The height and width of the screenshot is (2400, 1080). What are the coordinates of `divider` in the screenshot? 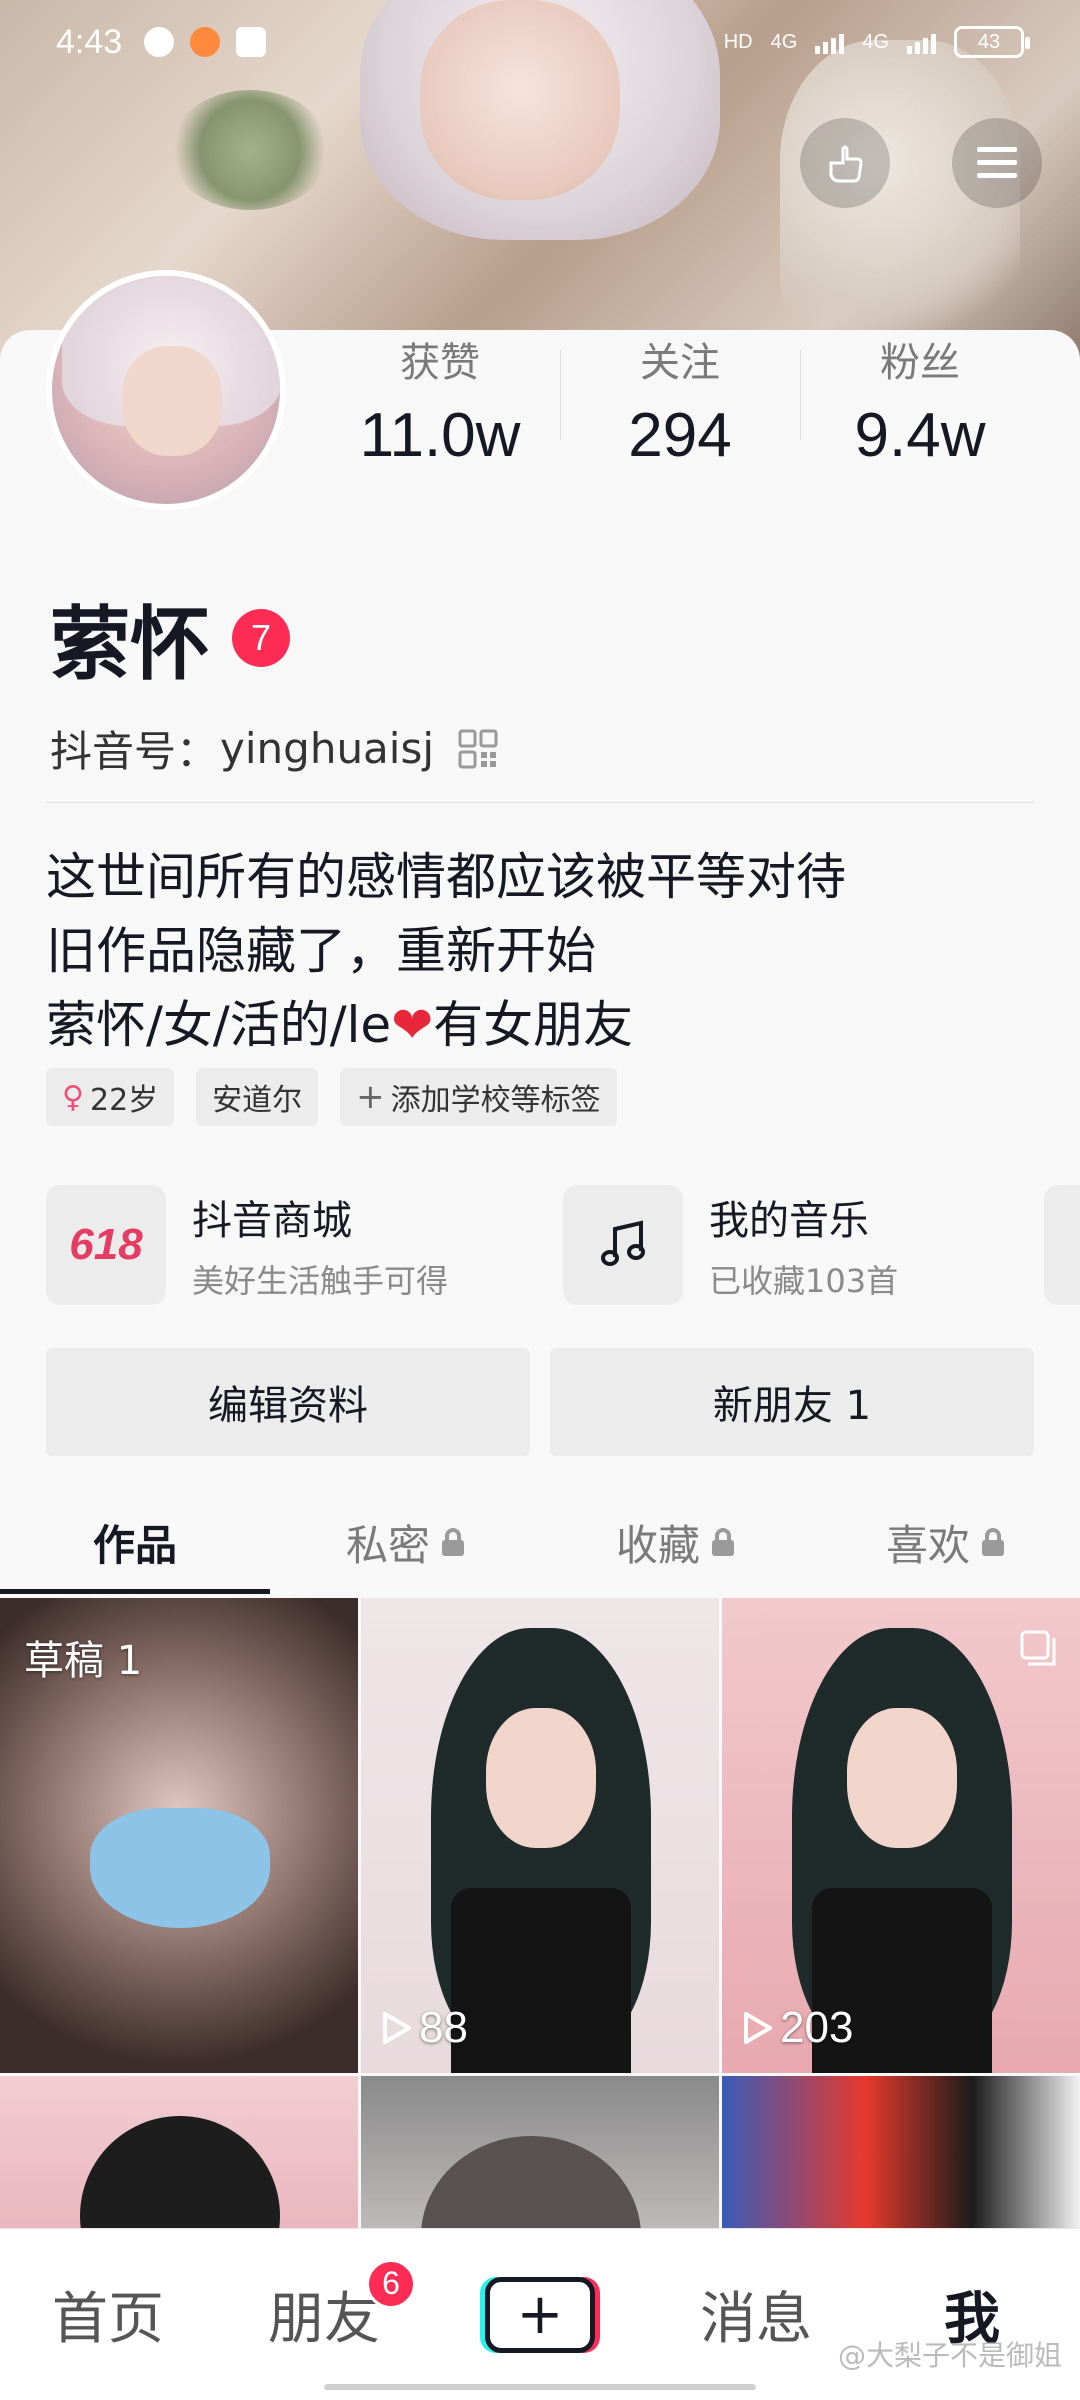 It's located at (540, 802).